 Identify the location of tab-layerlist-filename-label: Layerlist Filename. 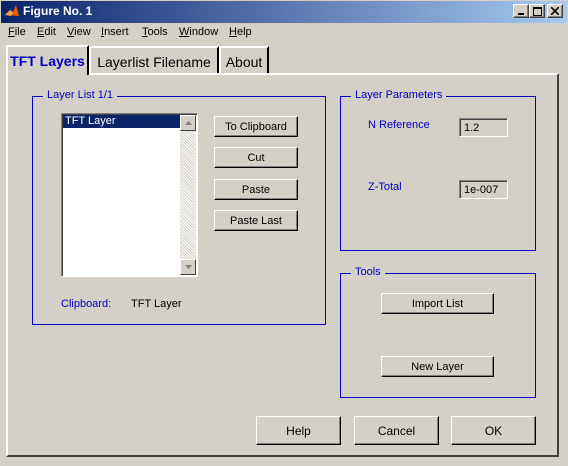
(154, 62).